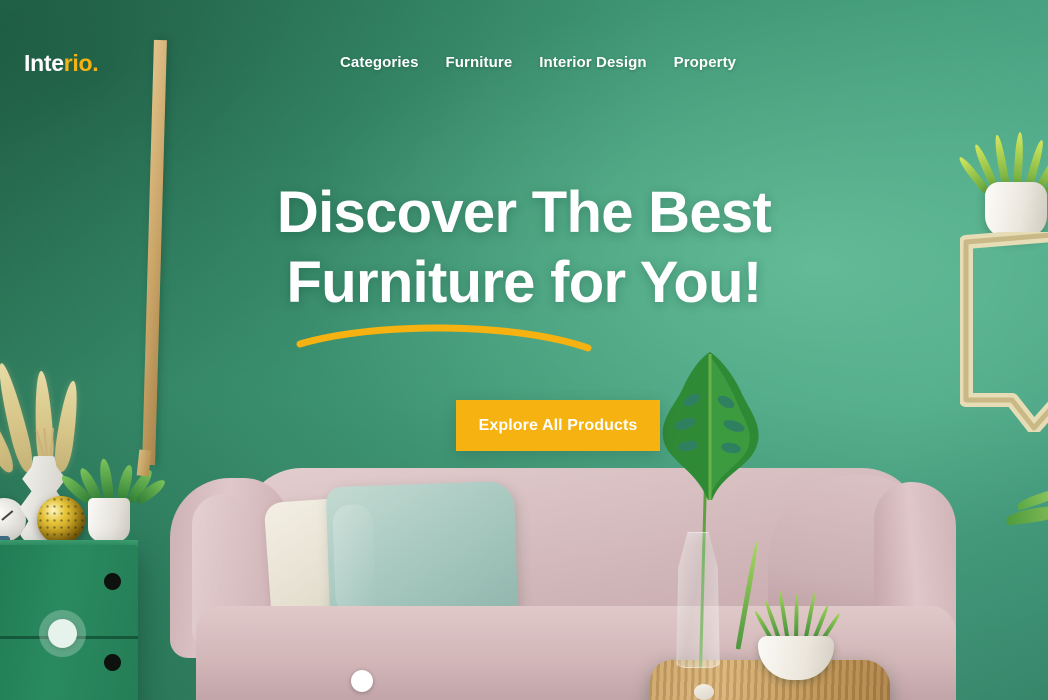 The height and width of the screenshot is (700, 1048). What do you see at coordinates (558, 425) in the screenshot?
I see `explore-all-products-button: Explore All Products` at bounding box center [558, 425].